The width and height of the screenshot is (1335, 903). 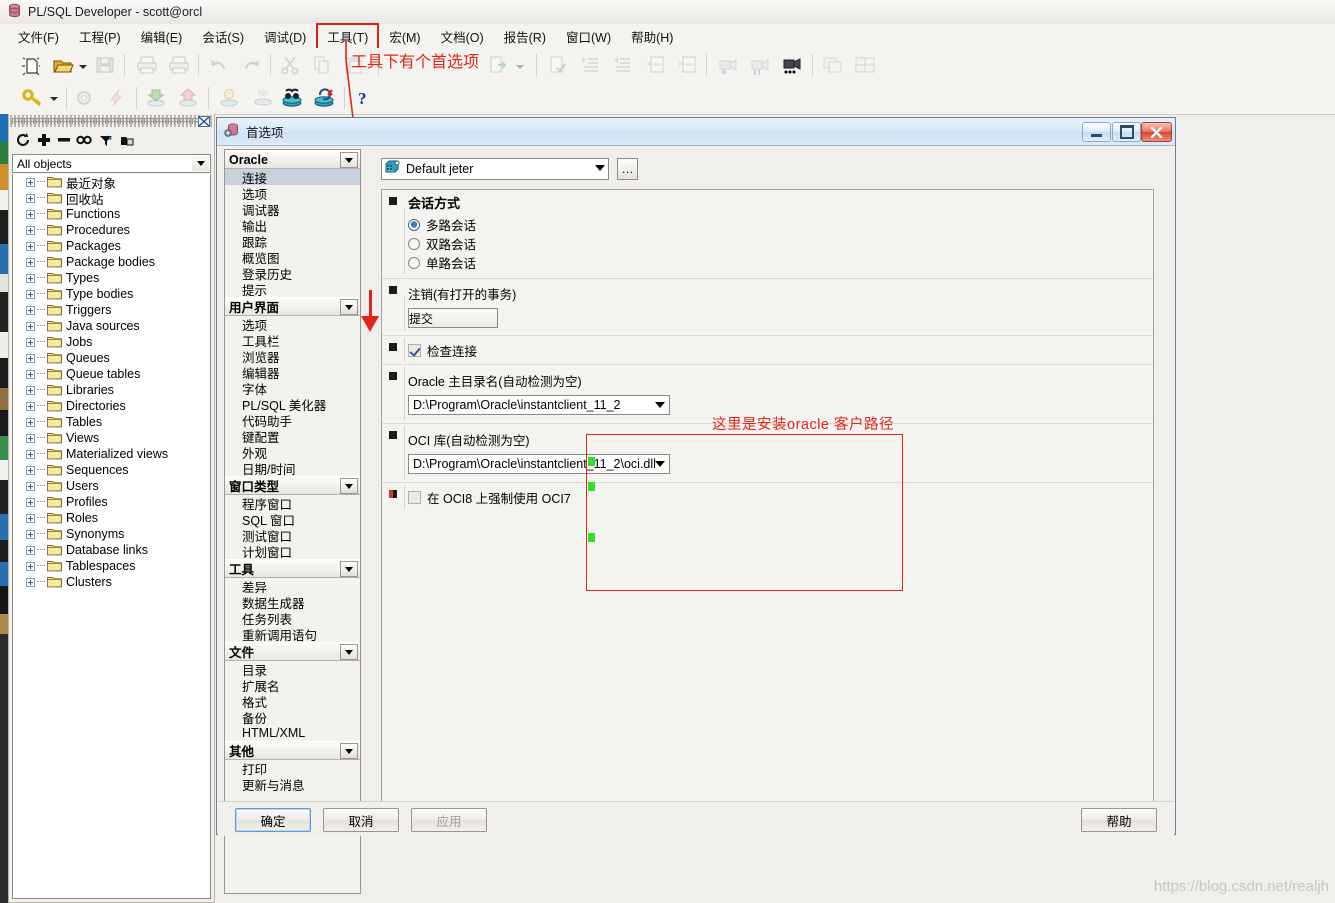 I want to click on tree-node: Jobs, so click(x=111, y=342).